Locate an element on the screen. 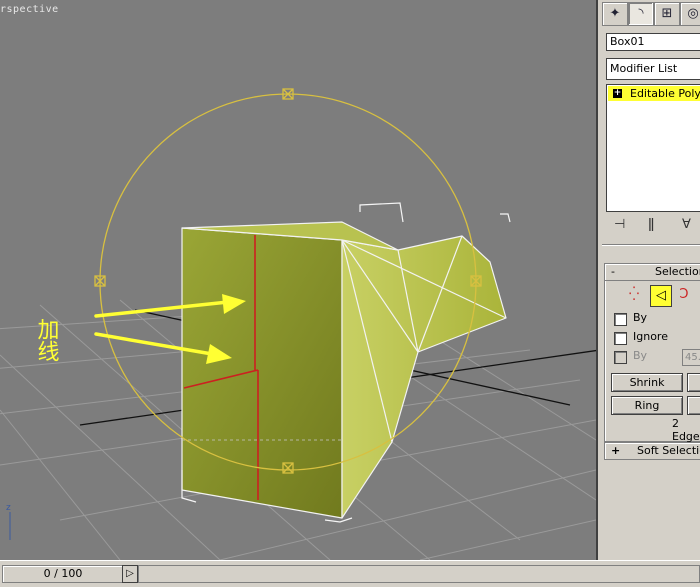 The width and height of the screenshot is (700, 587). motion-icon: ◎ is located at coordinates (693, 13).